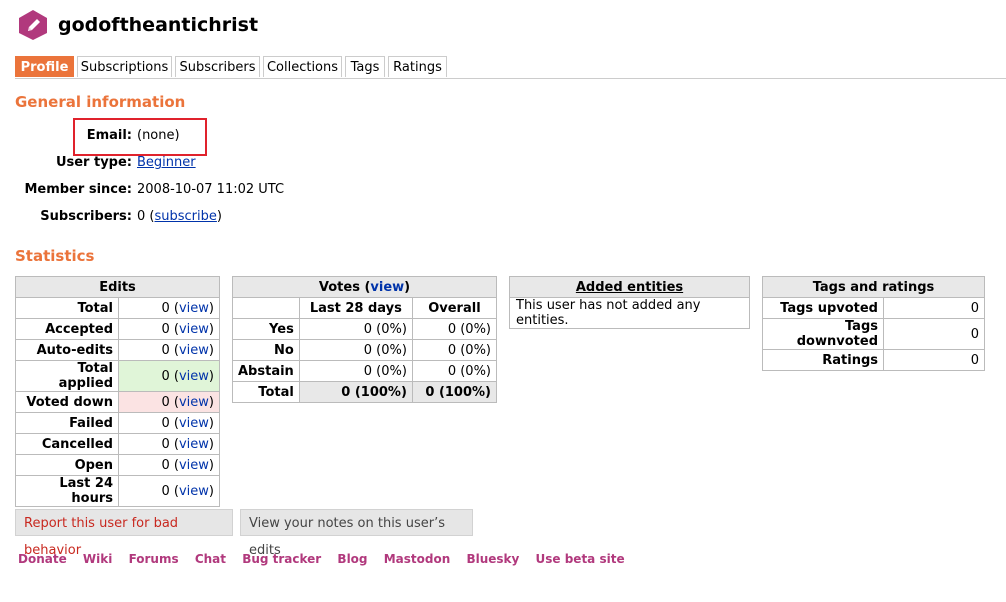 The height and width of the screenshot is (602, 1006). Describe the element at coordinates (281, 559) in the screenshot. I see `footer-link-bug-tracker: Bug tracker` at that location.